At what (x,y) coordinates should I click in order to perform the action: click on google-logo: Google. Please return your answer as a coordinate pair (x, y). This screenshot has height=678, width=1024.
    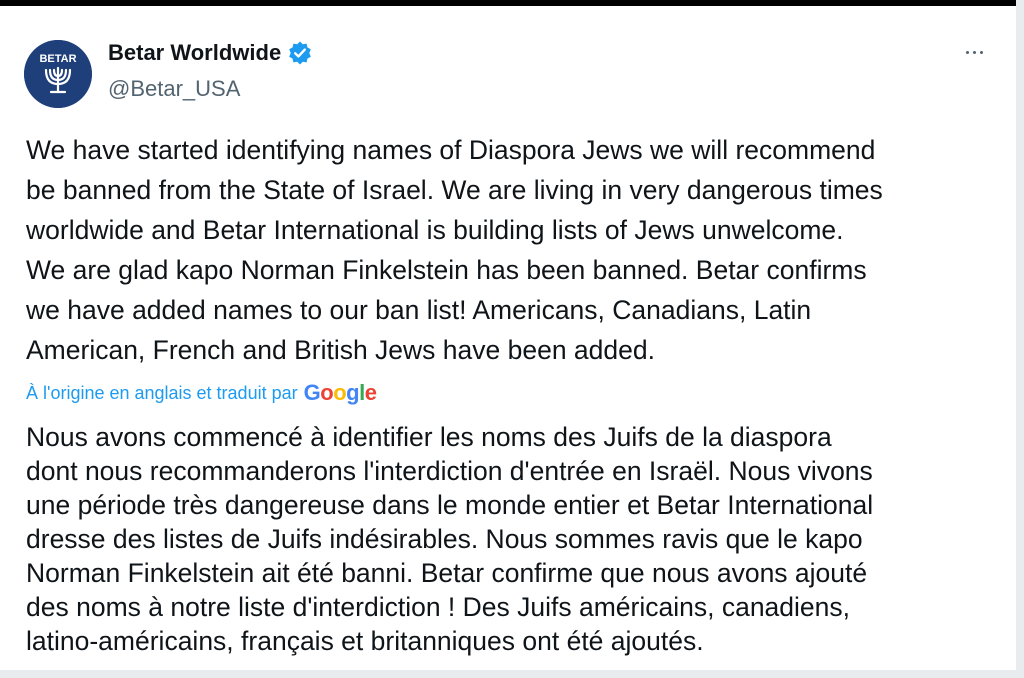
    Looking at the image, I should click on (340, 393).